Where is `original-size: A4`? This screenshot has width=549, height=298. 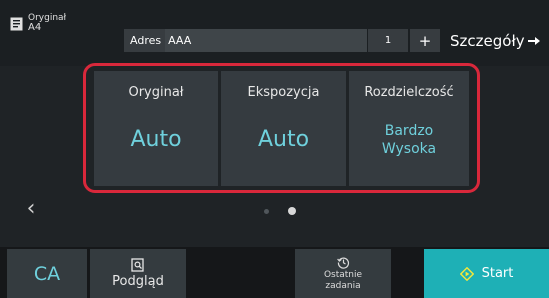 original-size: A4 is located at coordinates (35, 28).